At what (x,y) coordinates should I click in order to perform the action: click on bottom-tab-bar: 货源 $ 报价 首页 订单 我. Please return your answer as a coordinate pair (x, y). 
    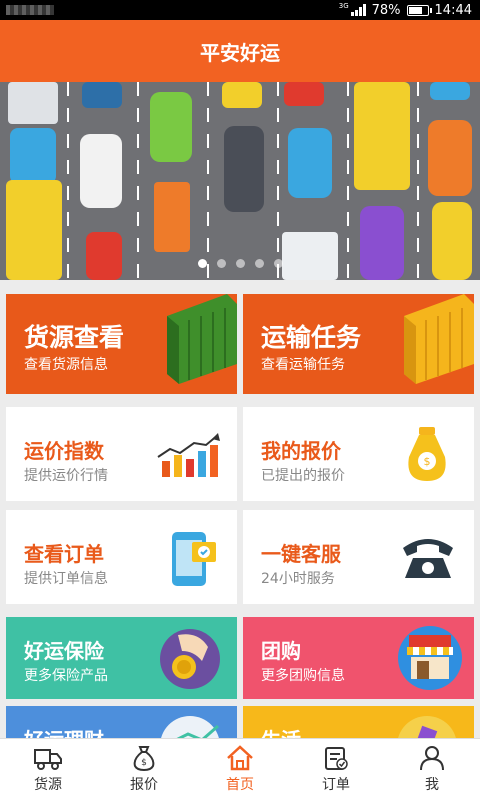
    Looking at the image, I should click on (240, 769).